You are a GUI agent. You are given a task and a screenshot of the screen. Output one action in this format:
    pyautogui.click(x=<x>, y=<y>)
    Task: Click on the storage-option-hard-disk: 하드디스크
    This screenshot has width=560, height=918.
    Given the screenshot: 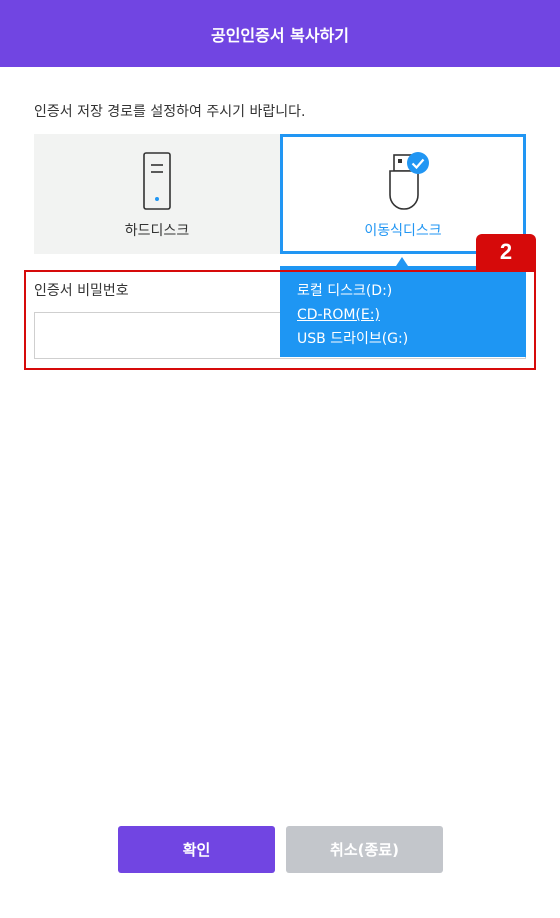 What is the action you would take?
    pyautogui.click(x=157, y=194)
    